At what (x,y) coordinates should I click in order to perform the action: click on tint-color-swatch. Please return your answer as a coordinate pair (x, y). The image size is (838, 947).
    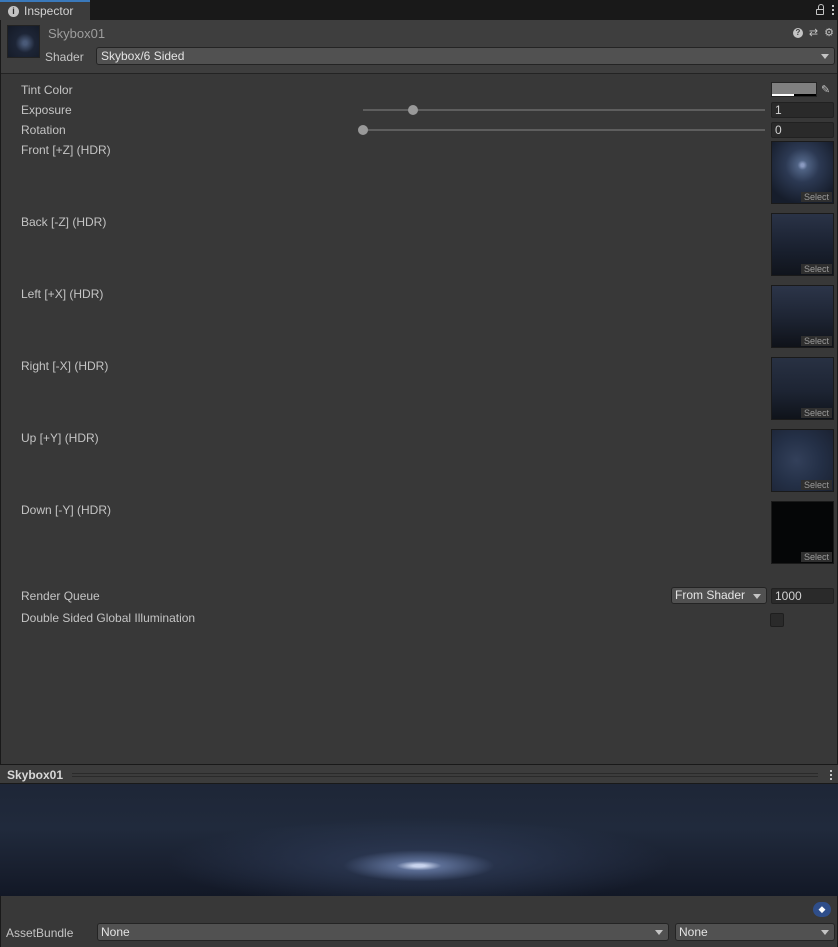
    Looking at the image, I should click on (794, 89).